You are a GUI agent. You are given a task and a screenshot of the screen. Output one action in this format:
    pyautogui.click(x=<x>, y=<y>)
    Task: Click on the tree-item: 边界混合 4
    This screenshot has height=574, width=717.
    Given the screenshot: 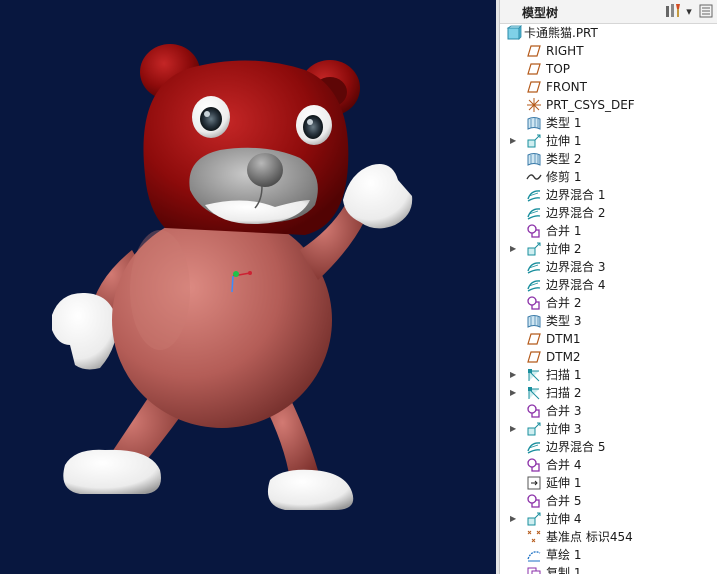 What is the action you would take?
    pyautogui.click(x=608, y=285)
    